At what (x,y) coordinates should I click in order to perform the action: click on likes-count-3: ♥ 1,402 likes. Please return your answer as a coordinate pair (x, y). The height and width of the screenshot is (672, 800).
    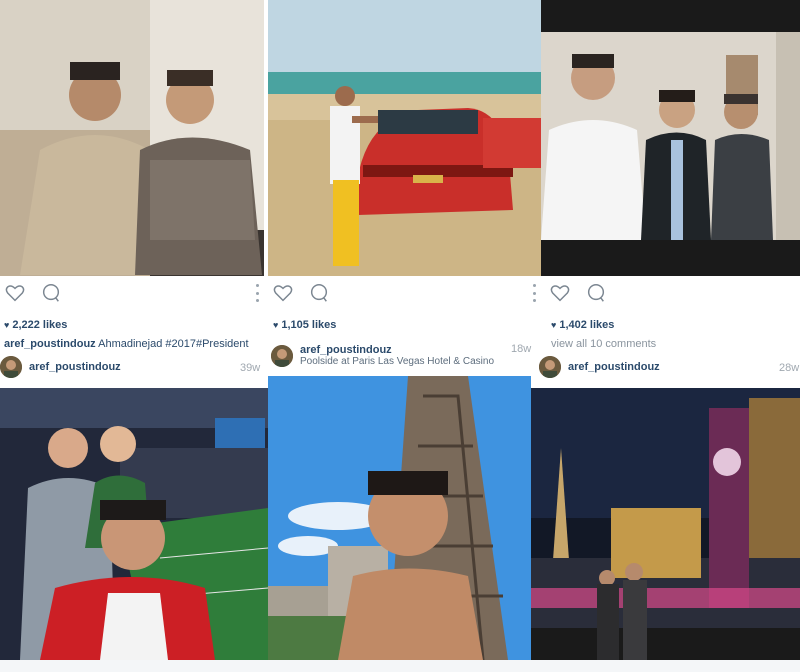
    Looking at the image, I should click on (582, 325).